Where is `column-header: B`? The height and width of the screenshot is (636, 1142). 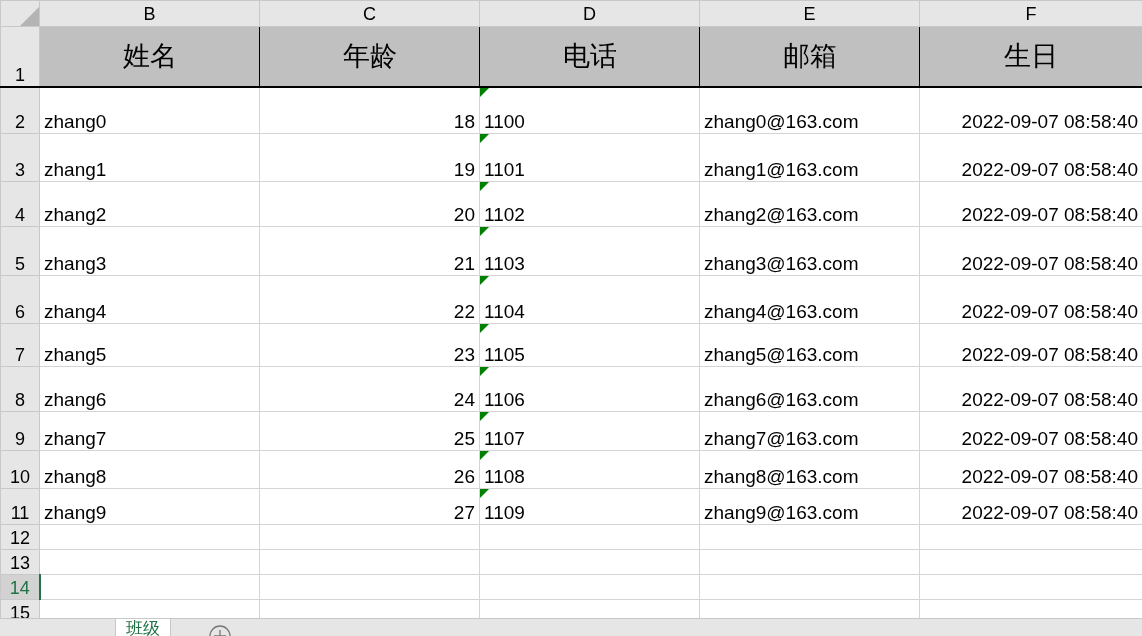 column-header: B is located at coordinates (149, 13).